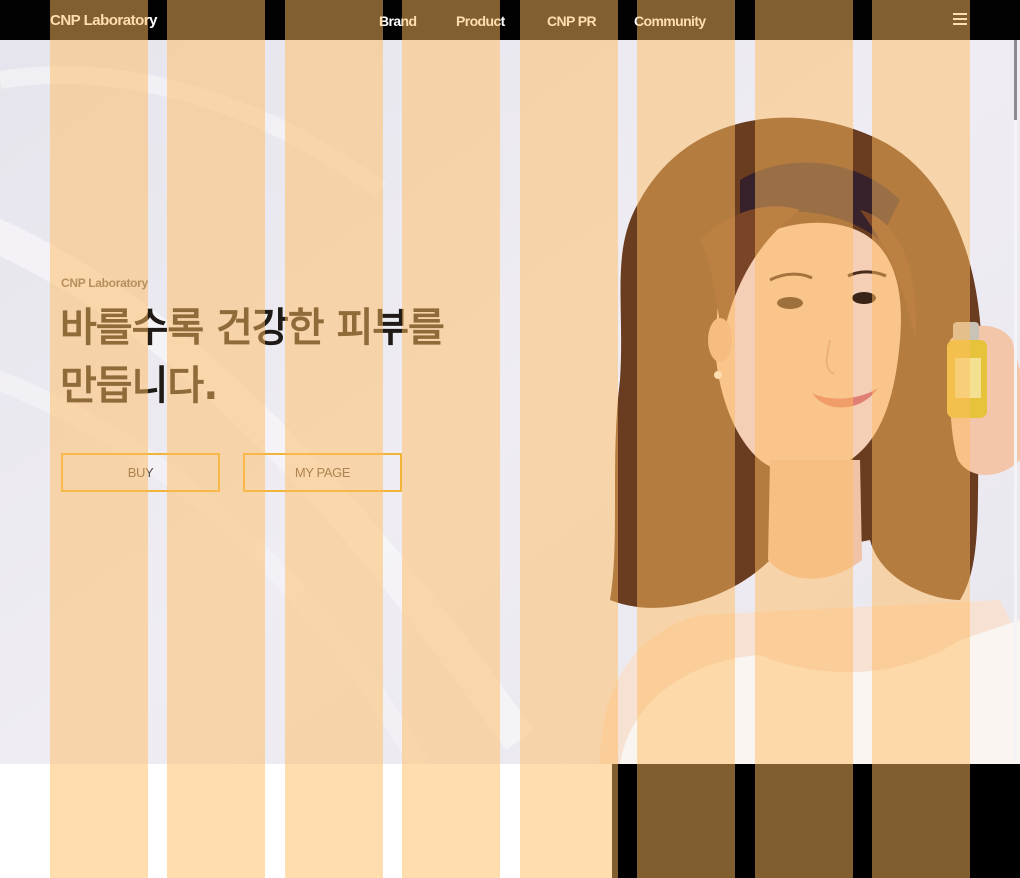 Image resolution: width=1020 pixels, height=878 pixels. What do you see at coordinates (670, 20) in the screenshot?
I see `nav-link-community: Community` at bounding box center [670, 20].